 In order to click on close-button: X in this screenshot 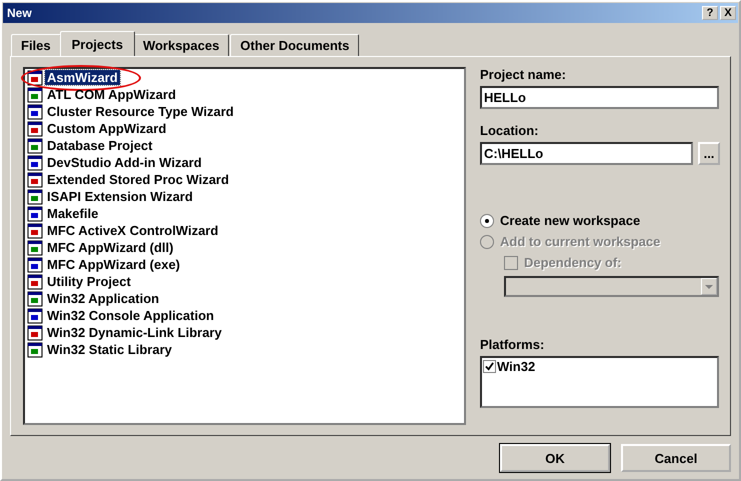, I will do `click(728, 13)`.